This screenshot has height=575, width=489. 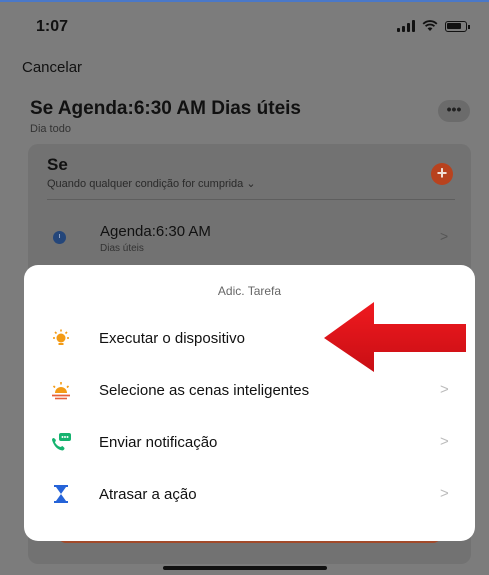 What do you see at coordinates (249, 443) in the screenshot?
I see `sheet-item-send-notification: Enviar notificação >` at bounding box center [249, 443].